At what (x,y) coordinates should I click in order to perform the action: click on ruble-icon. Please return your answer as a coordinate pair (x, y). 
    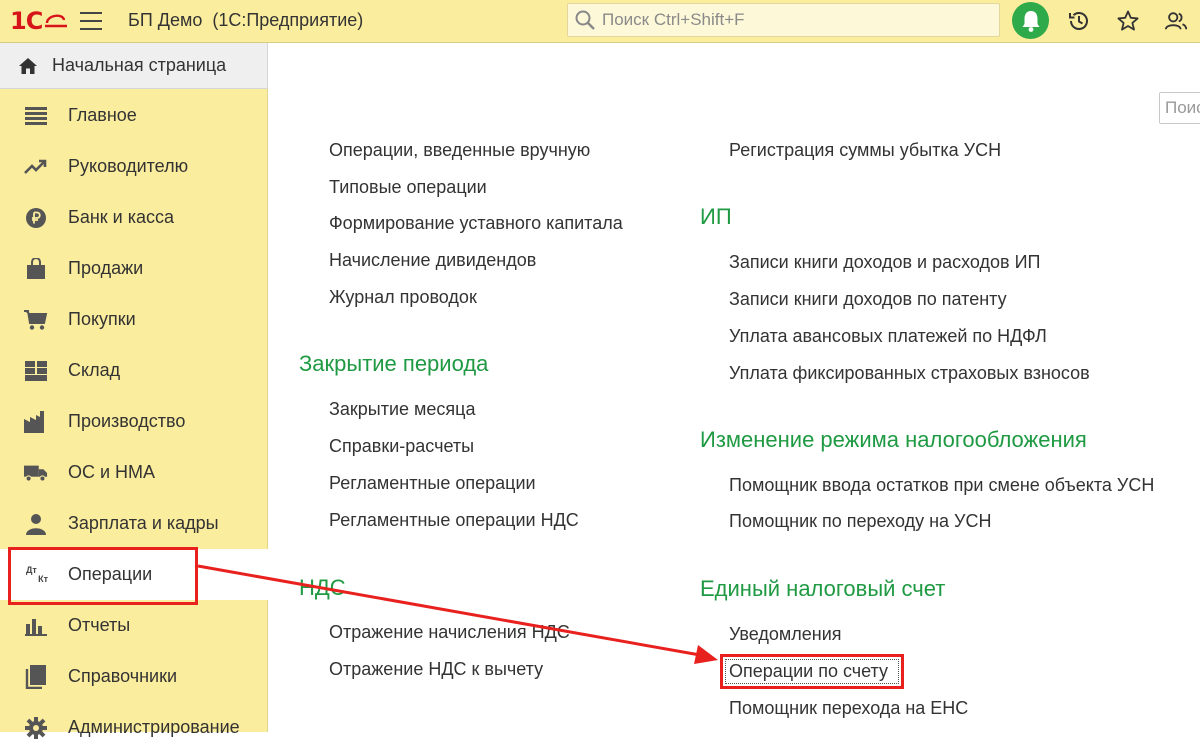
    Looking at the image, I should click on (36, 218).